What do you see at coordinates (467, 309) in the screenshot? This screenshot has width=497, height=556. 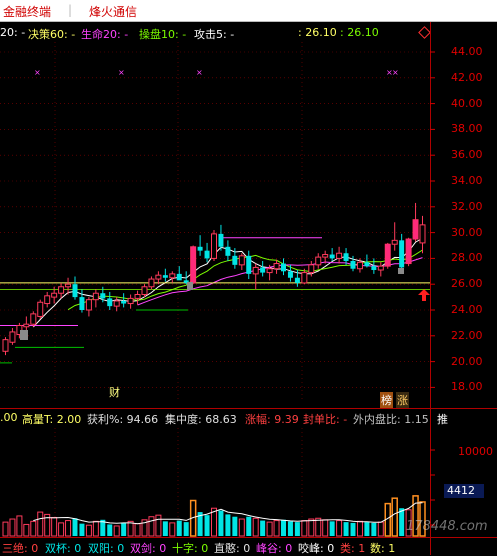 I see `price-scale-label: 24.00` at bounding box center [467, 309].